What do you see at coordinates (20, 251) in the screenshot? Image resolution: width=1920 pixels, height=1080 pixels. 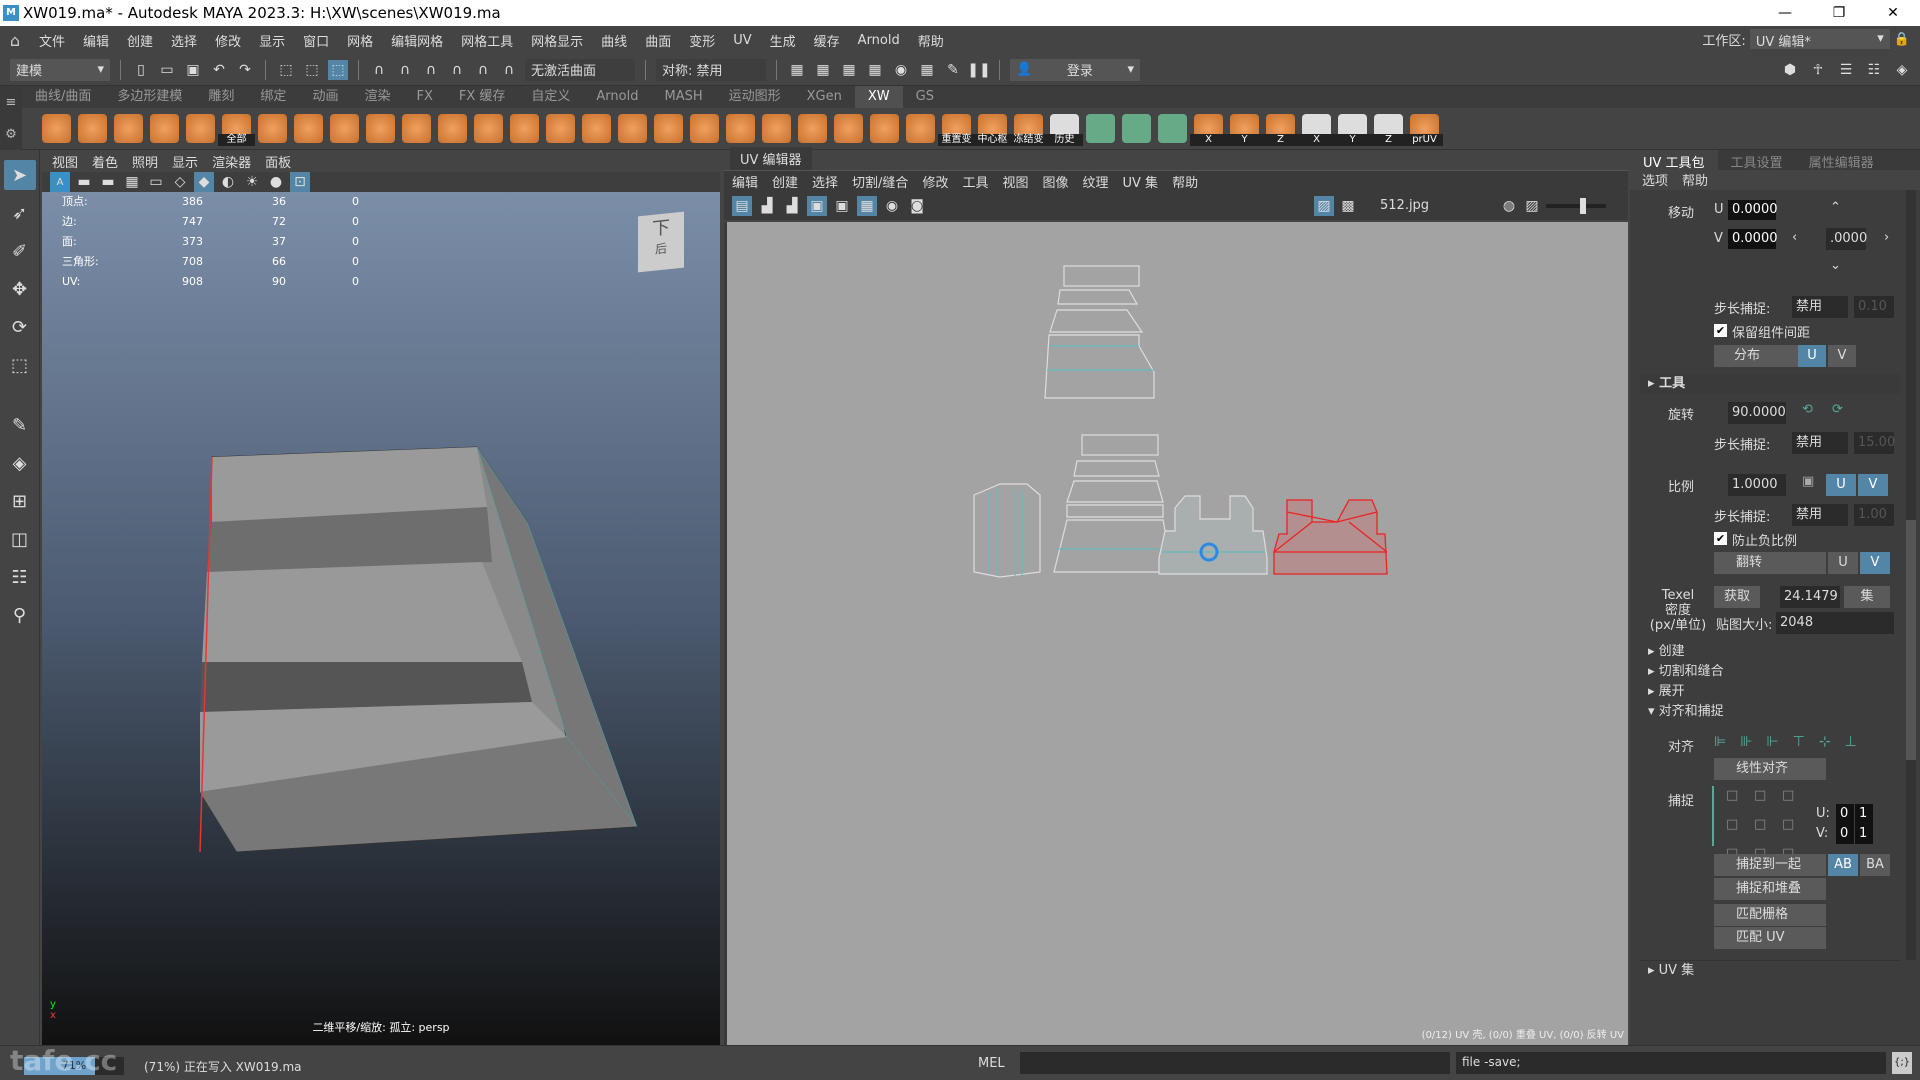 I see `paint-select-icon: ✐` at bounding box center [20, 251].